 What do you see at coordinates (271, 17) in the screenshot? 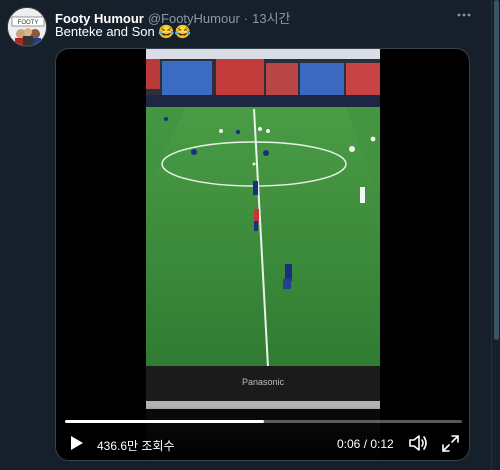
I see `tweet-timestamp: 13시간` at bounding box center [271, 17].